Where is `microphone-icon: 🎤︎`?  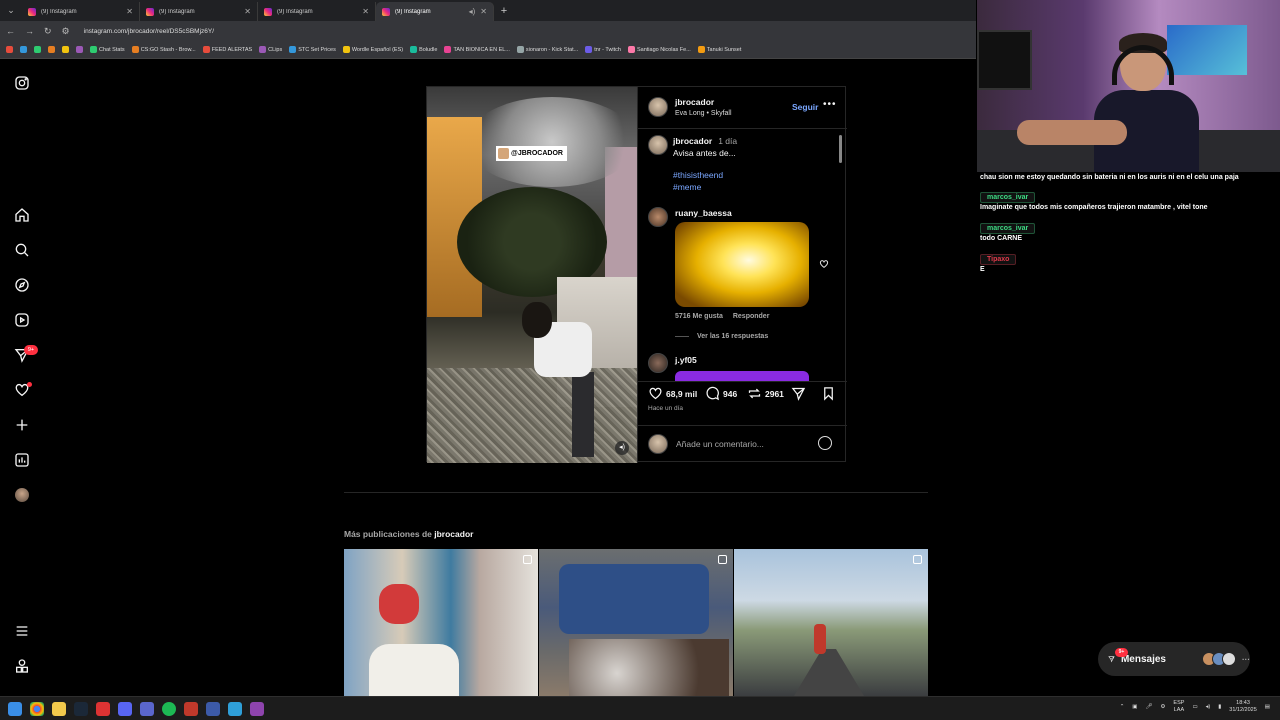 microphone-icon: 🎤︎ is located at coordinates (1149, 707).